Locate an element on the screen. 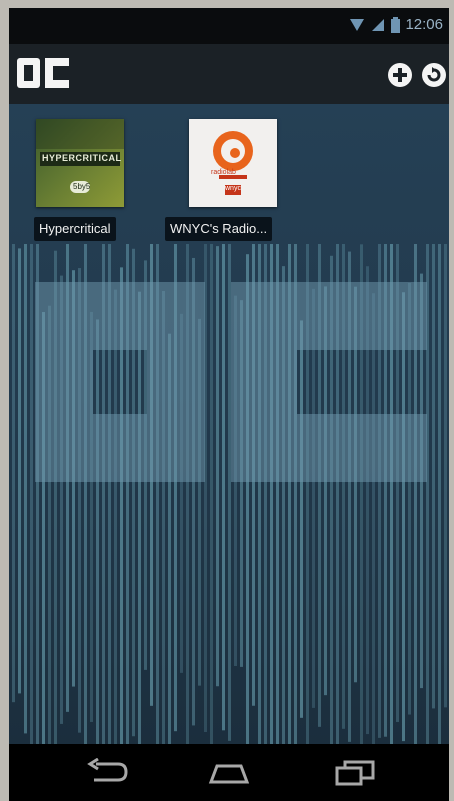 This screenshot has width=454, height=801. nav-bar is located at coordinates (229, 772).